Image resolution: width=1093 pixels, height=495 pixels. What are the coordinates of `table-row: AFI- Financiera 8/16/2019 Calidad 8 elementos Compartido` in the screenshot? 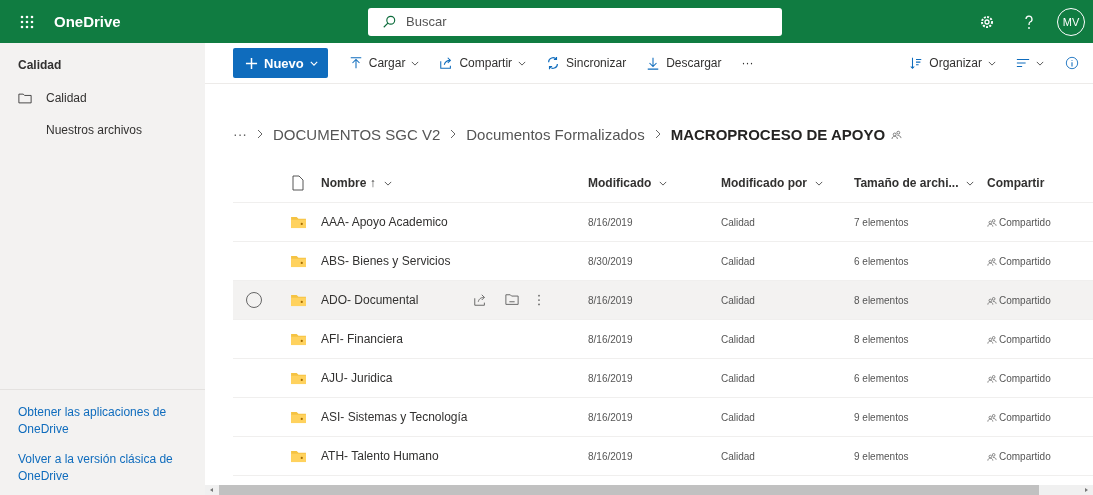 It's located at (663, 339).